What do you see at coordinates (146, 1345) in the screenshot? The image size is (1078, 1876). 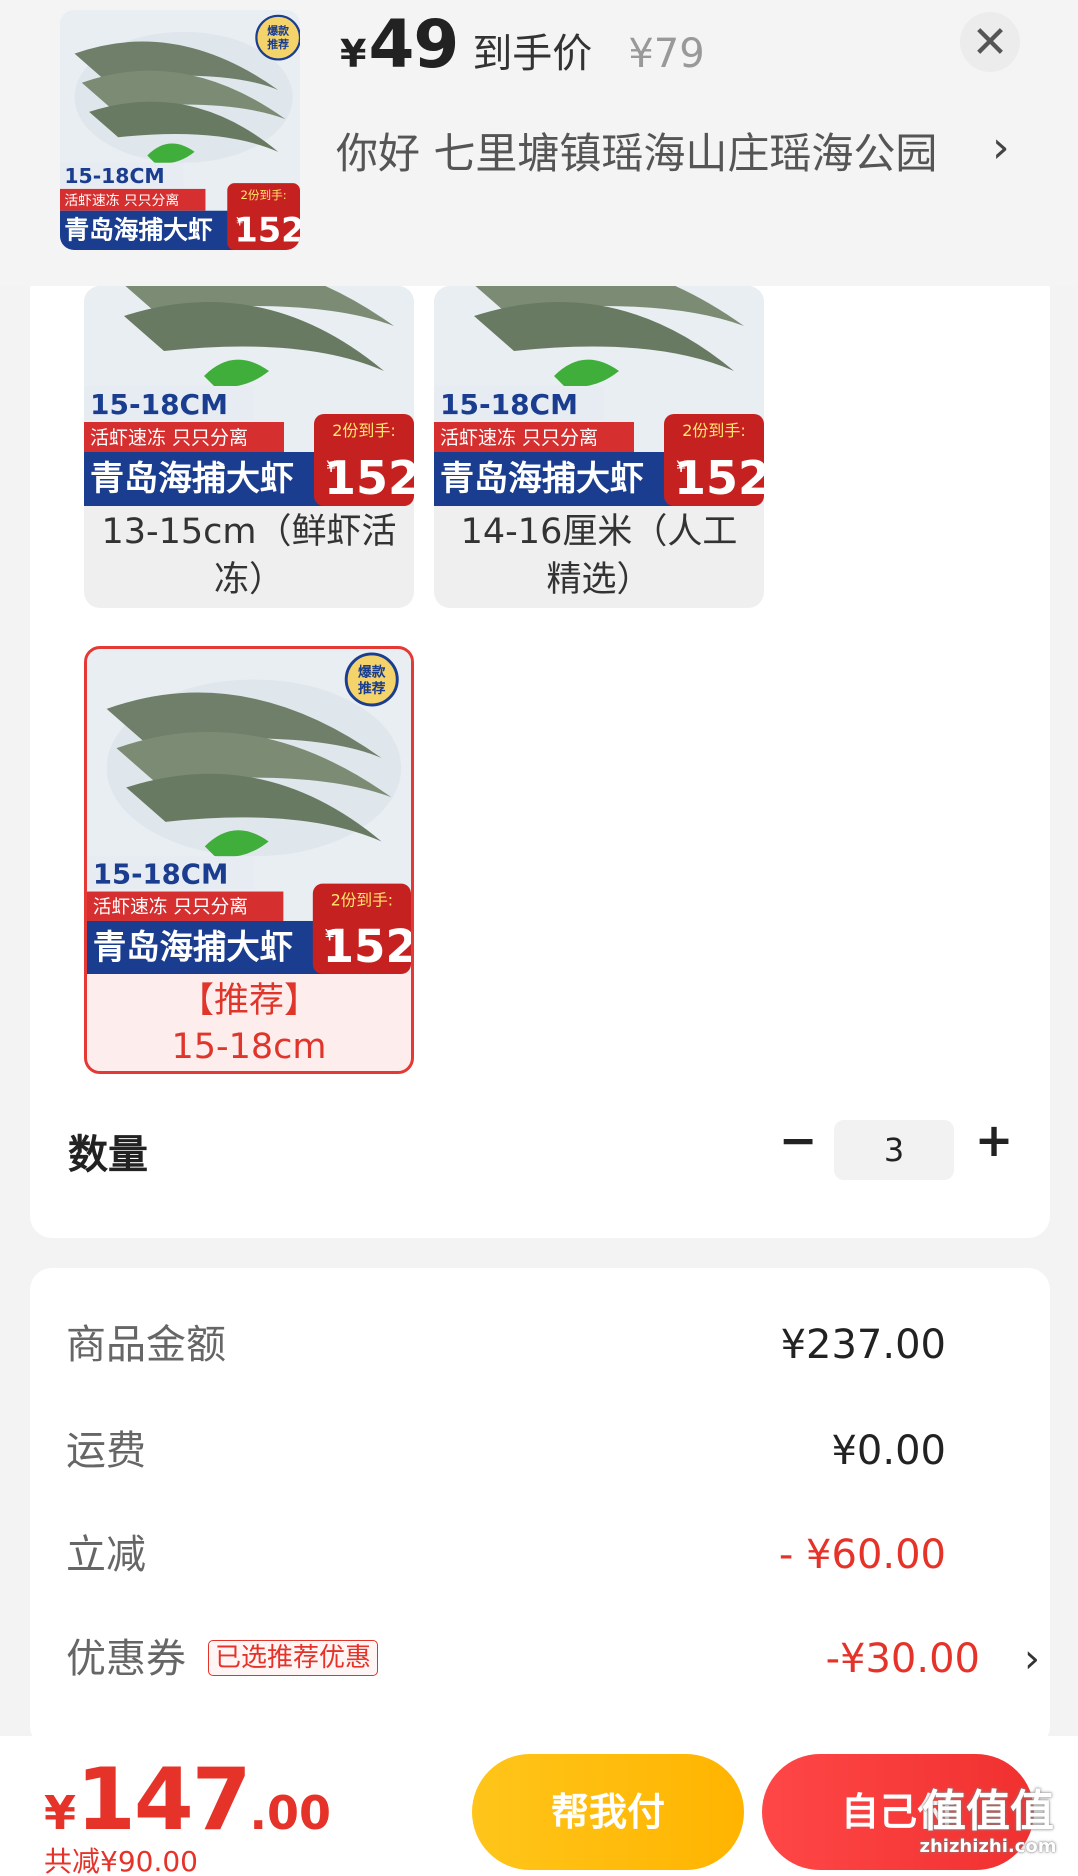 I see `goods-amount-label: 商品金额` at bounding box center [146, 1345].